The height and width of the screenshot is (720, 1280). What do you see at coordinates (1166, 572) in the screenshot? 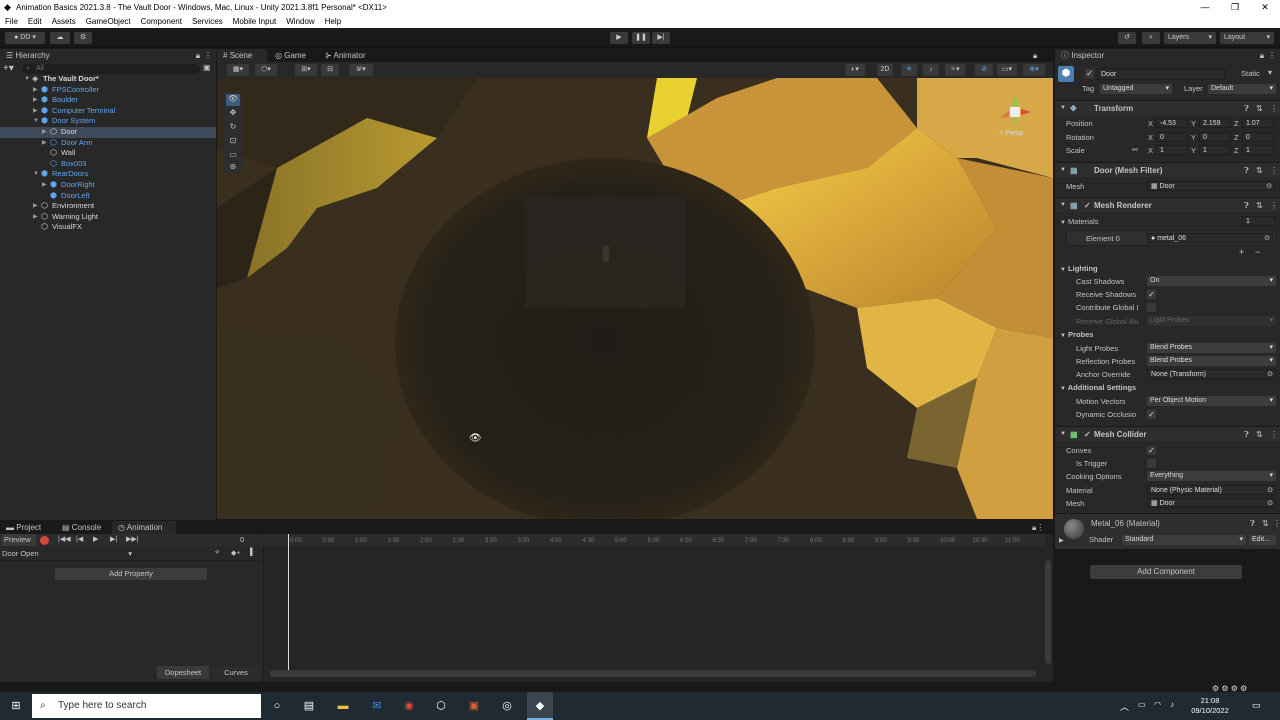
I see `add-component-button: Add Component` at bounding box center [1166, 572].